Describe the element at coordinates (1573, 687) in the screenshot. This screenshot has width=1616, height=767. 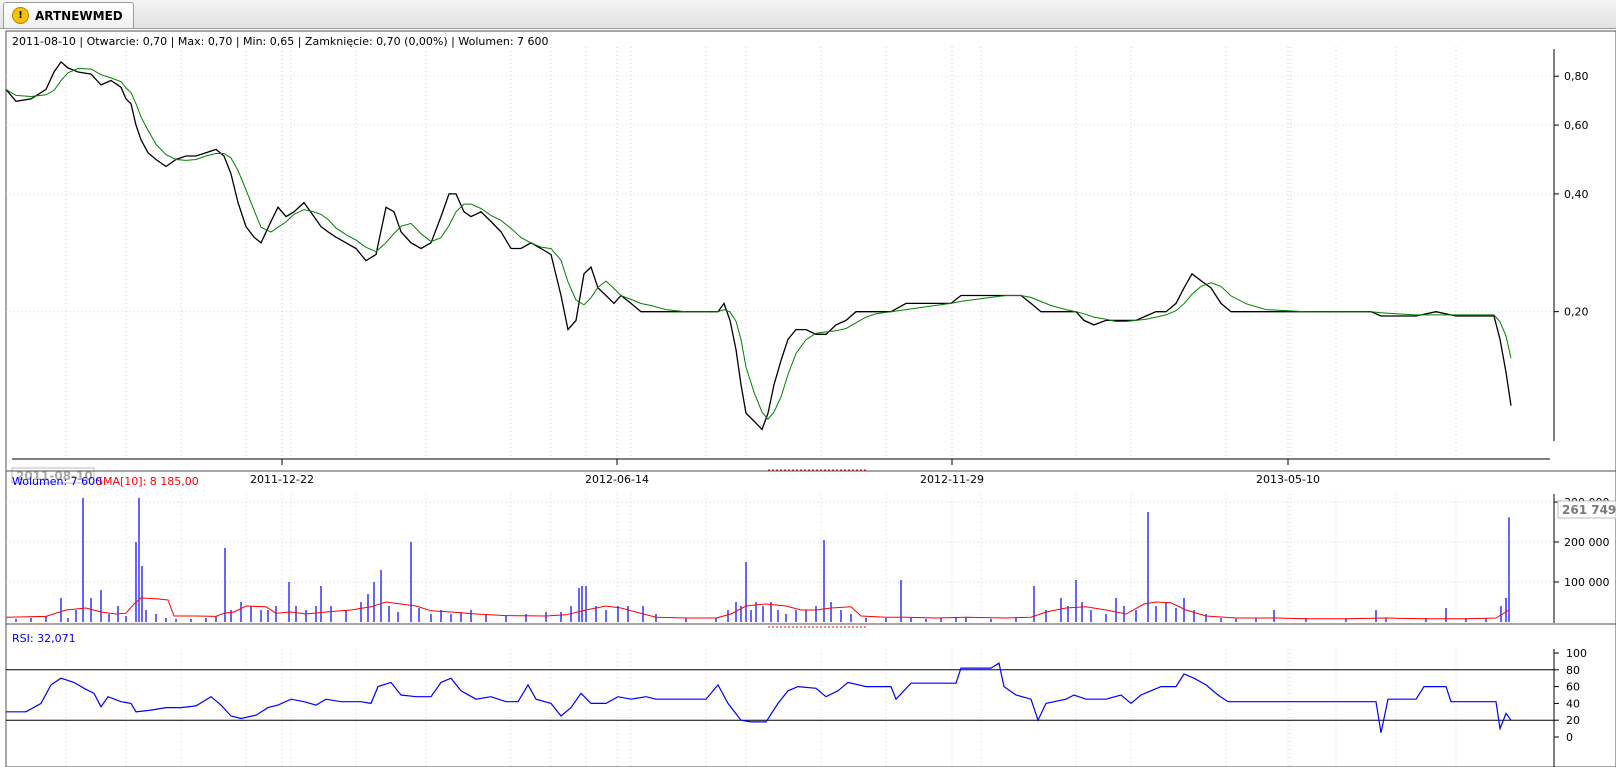
I see `rsi-y-tick-label: 60` at that location.